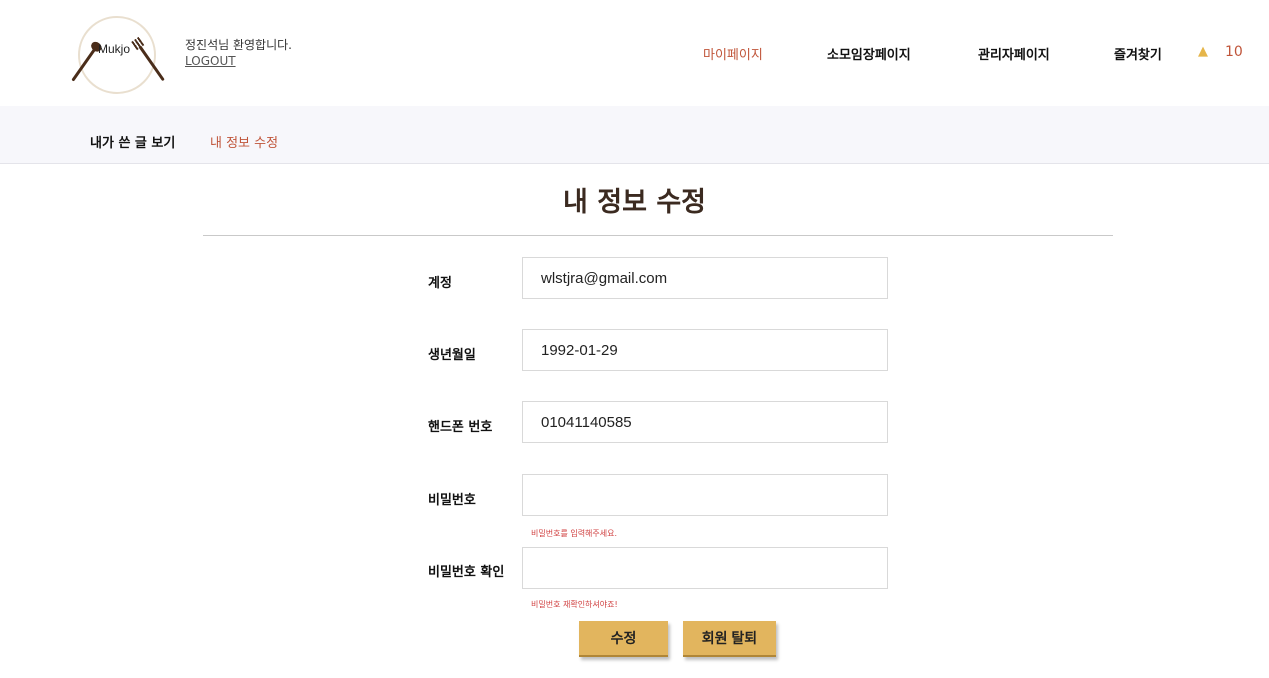 The image size is (1269, 678). I want to click on nav-favorites: 즐겨찾기, so click(1138, 53).